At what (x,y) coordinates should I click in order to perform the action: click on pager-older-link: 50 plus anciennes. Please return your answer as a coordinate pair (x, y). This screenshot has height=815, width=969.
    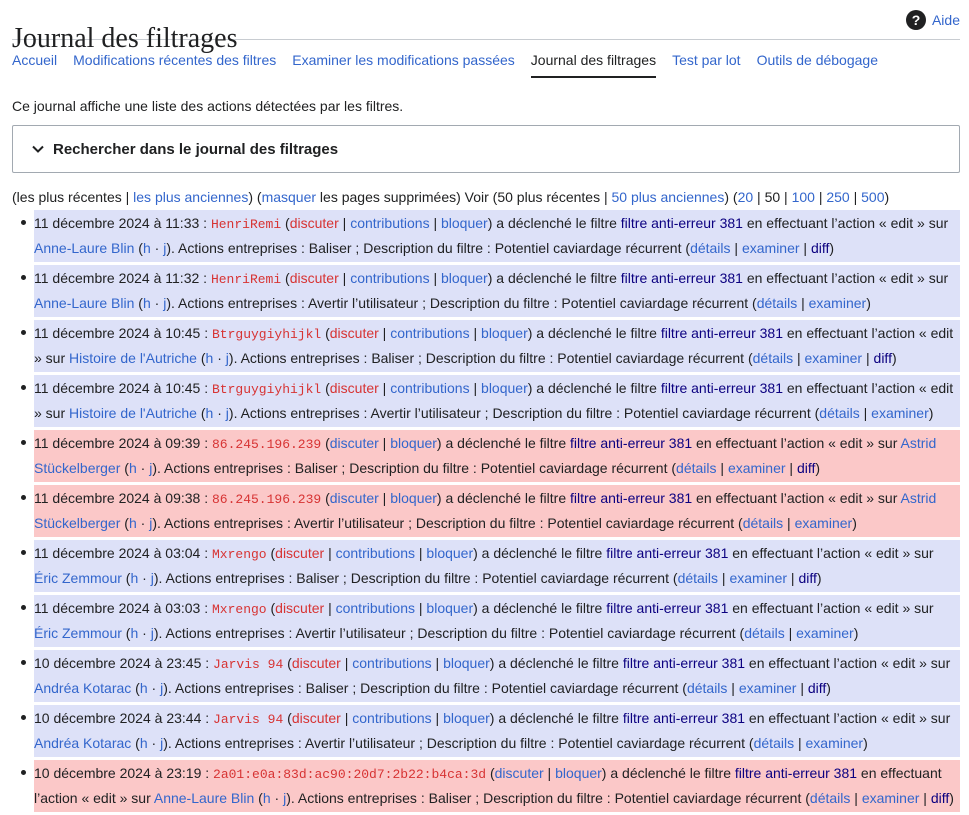
    Looking at the image, I should click on (667, 197).